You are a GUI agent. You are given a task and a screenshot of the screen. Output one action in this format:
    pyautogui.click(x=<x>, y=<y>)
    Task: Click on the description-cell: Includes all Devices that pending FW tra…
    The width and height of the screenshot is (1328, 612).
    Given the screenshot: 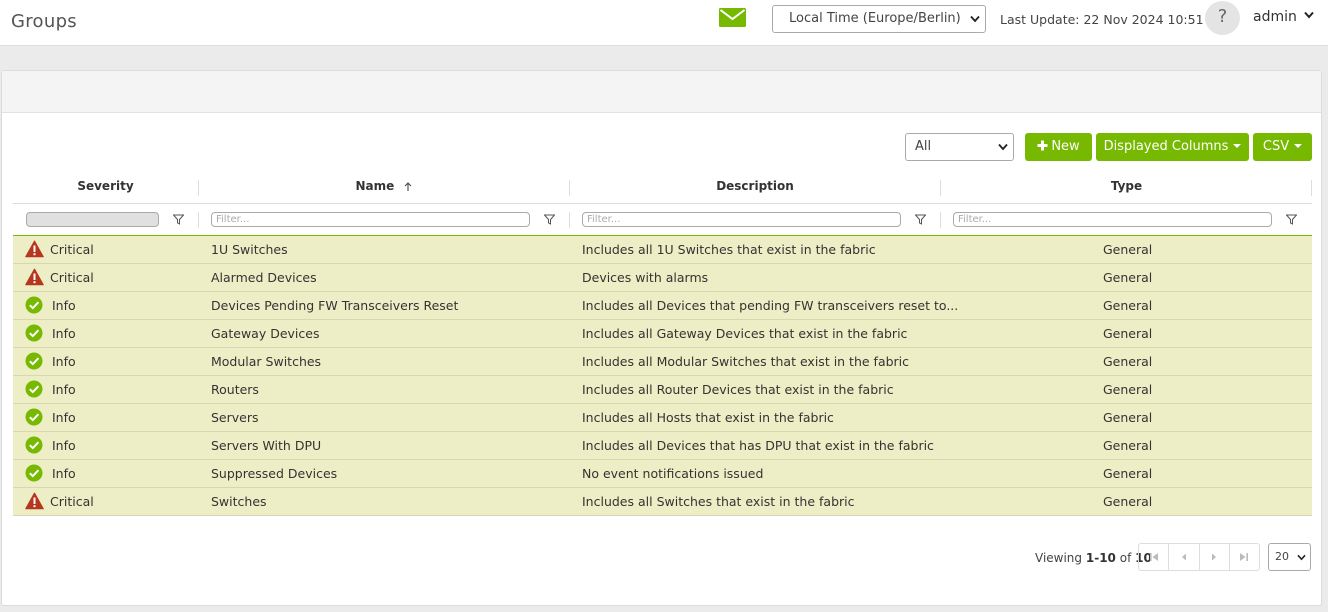 What is the action you would take?
    pyautogui.click(x=770, y=305)
    